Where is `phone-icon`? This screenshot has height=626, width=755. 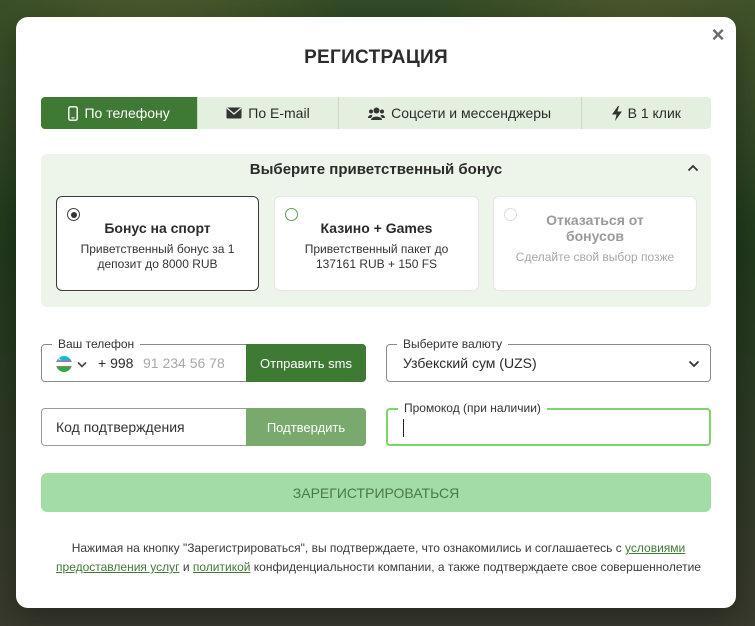 phone-icon is located at coordinates (73, 113).